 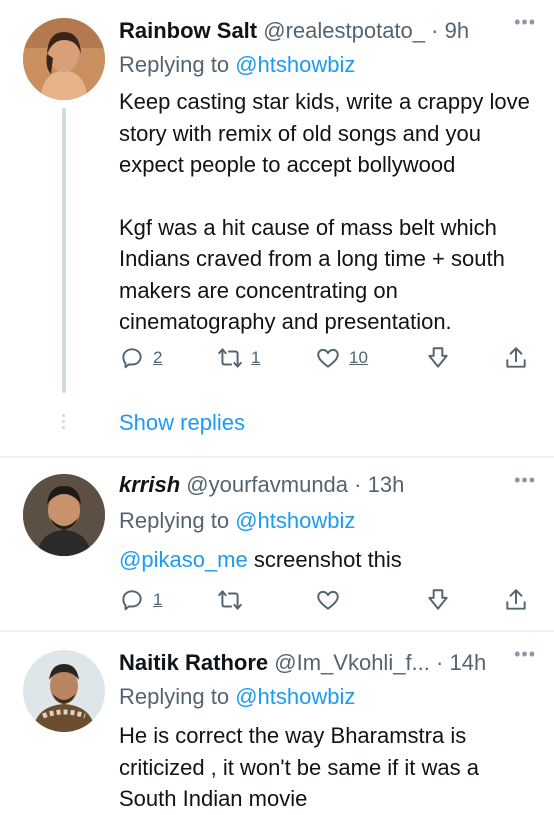 I want to click on tweet-actions: 1, so click(x=324, y=600).